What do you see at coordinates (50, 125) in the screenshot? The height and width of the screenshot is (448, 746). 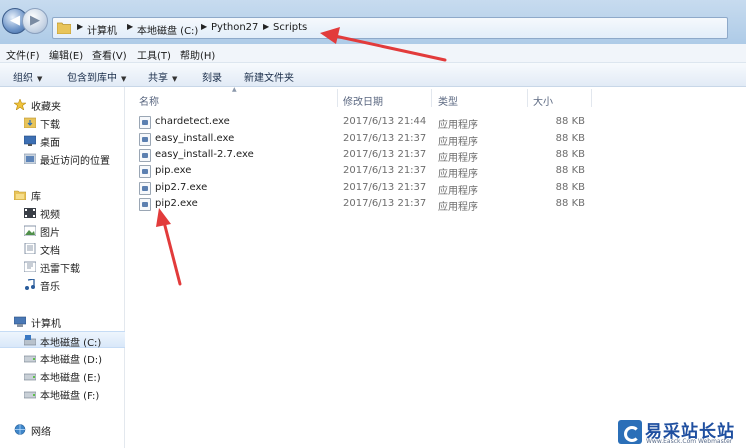 I see `nav-item-label: 下载` at bounding box center [50, 125].